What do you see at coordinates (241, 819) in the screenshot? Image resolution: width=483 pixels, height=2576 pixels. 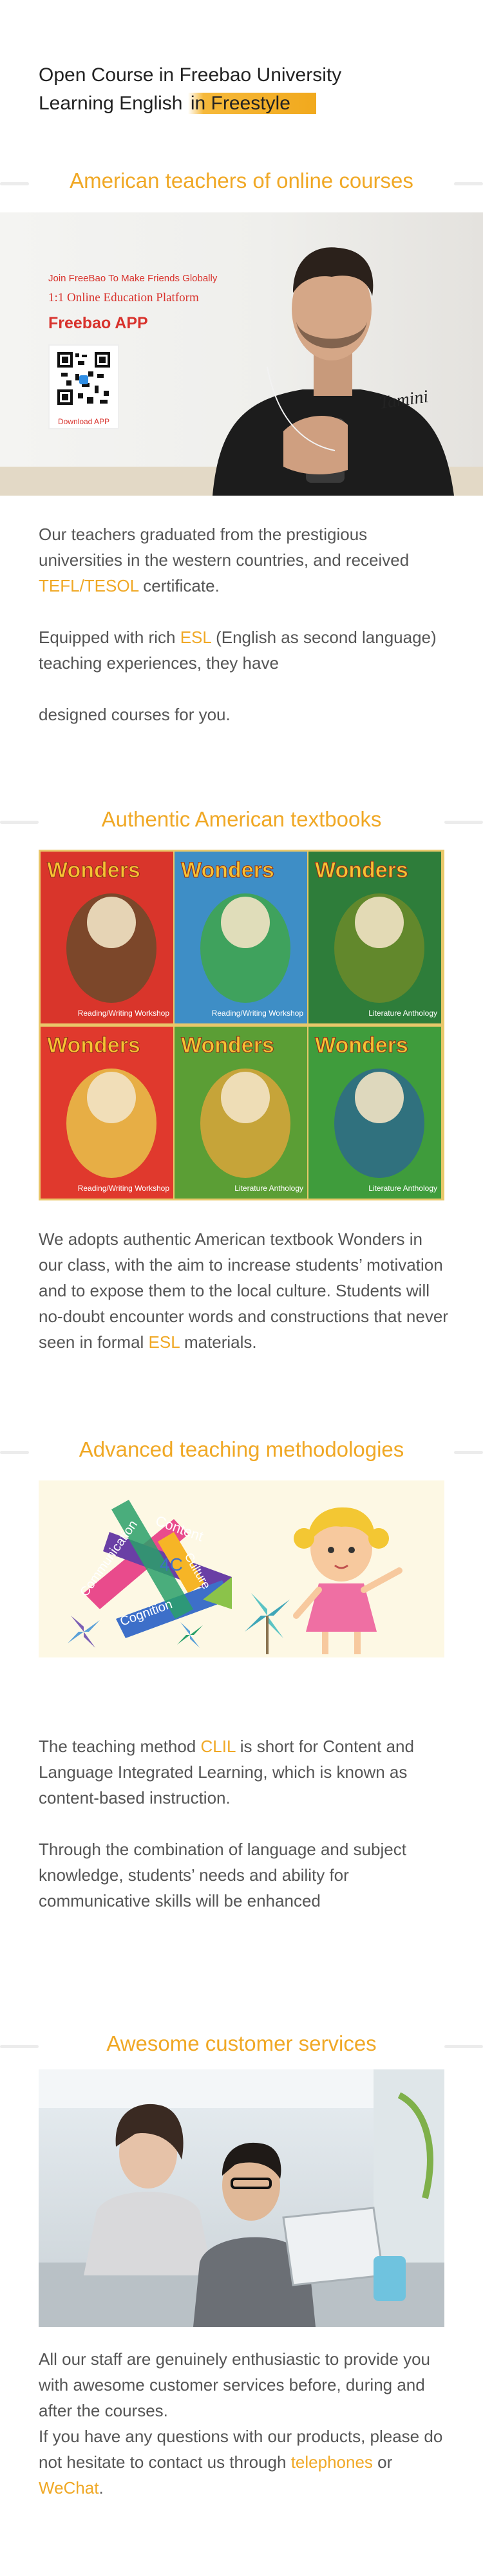 I see `section-title-textbooks: Authentic American textbooks` at bounding box center [241, 819].